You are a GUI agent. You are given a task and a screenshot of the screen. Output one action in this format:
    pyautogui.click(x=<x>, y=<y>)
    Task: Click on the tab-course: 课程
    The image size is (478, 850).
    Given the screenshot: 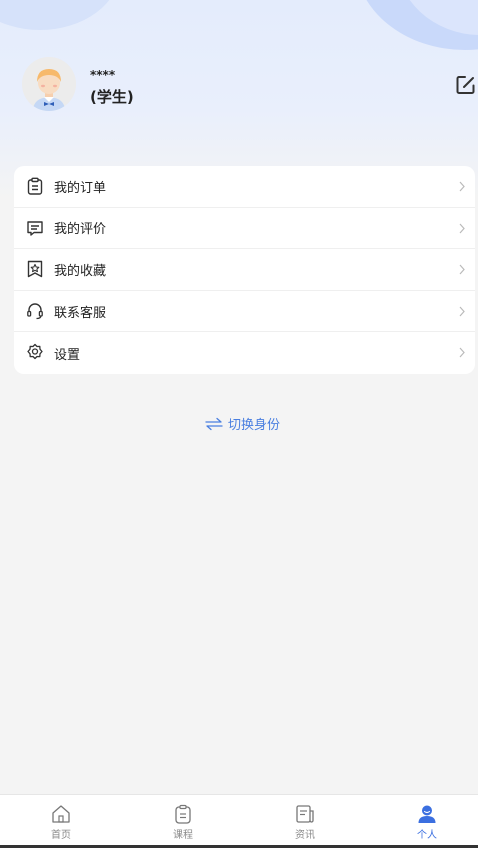 What is the action you would take?
    pyautogui.click(x=183, y=820)
    